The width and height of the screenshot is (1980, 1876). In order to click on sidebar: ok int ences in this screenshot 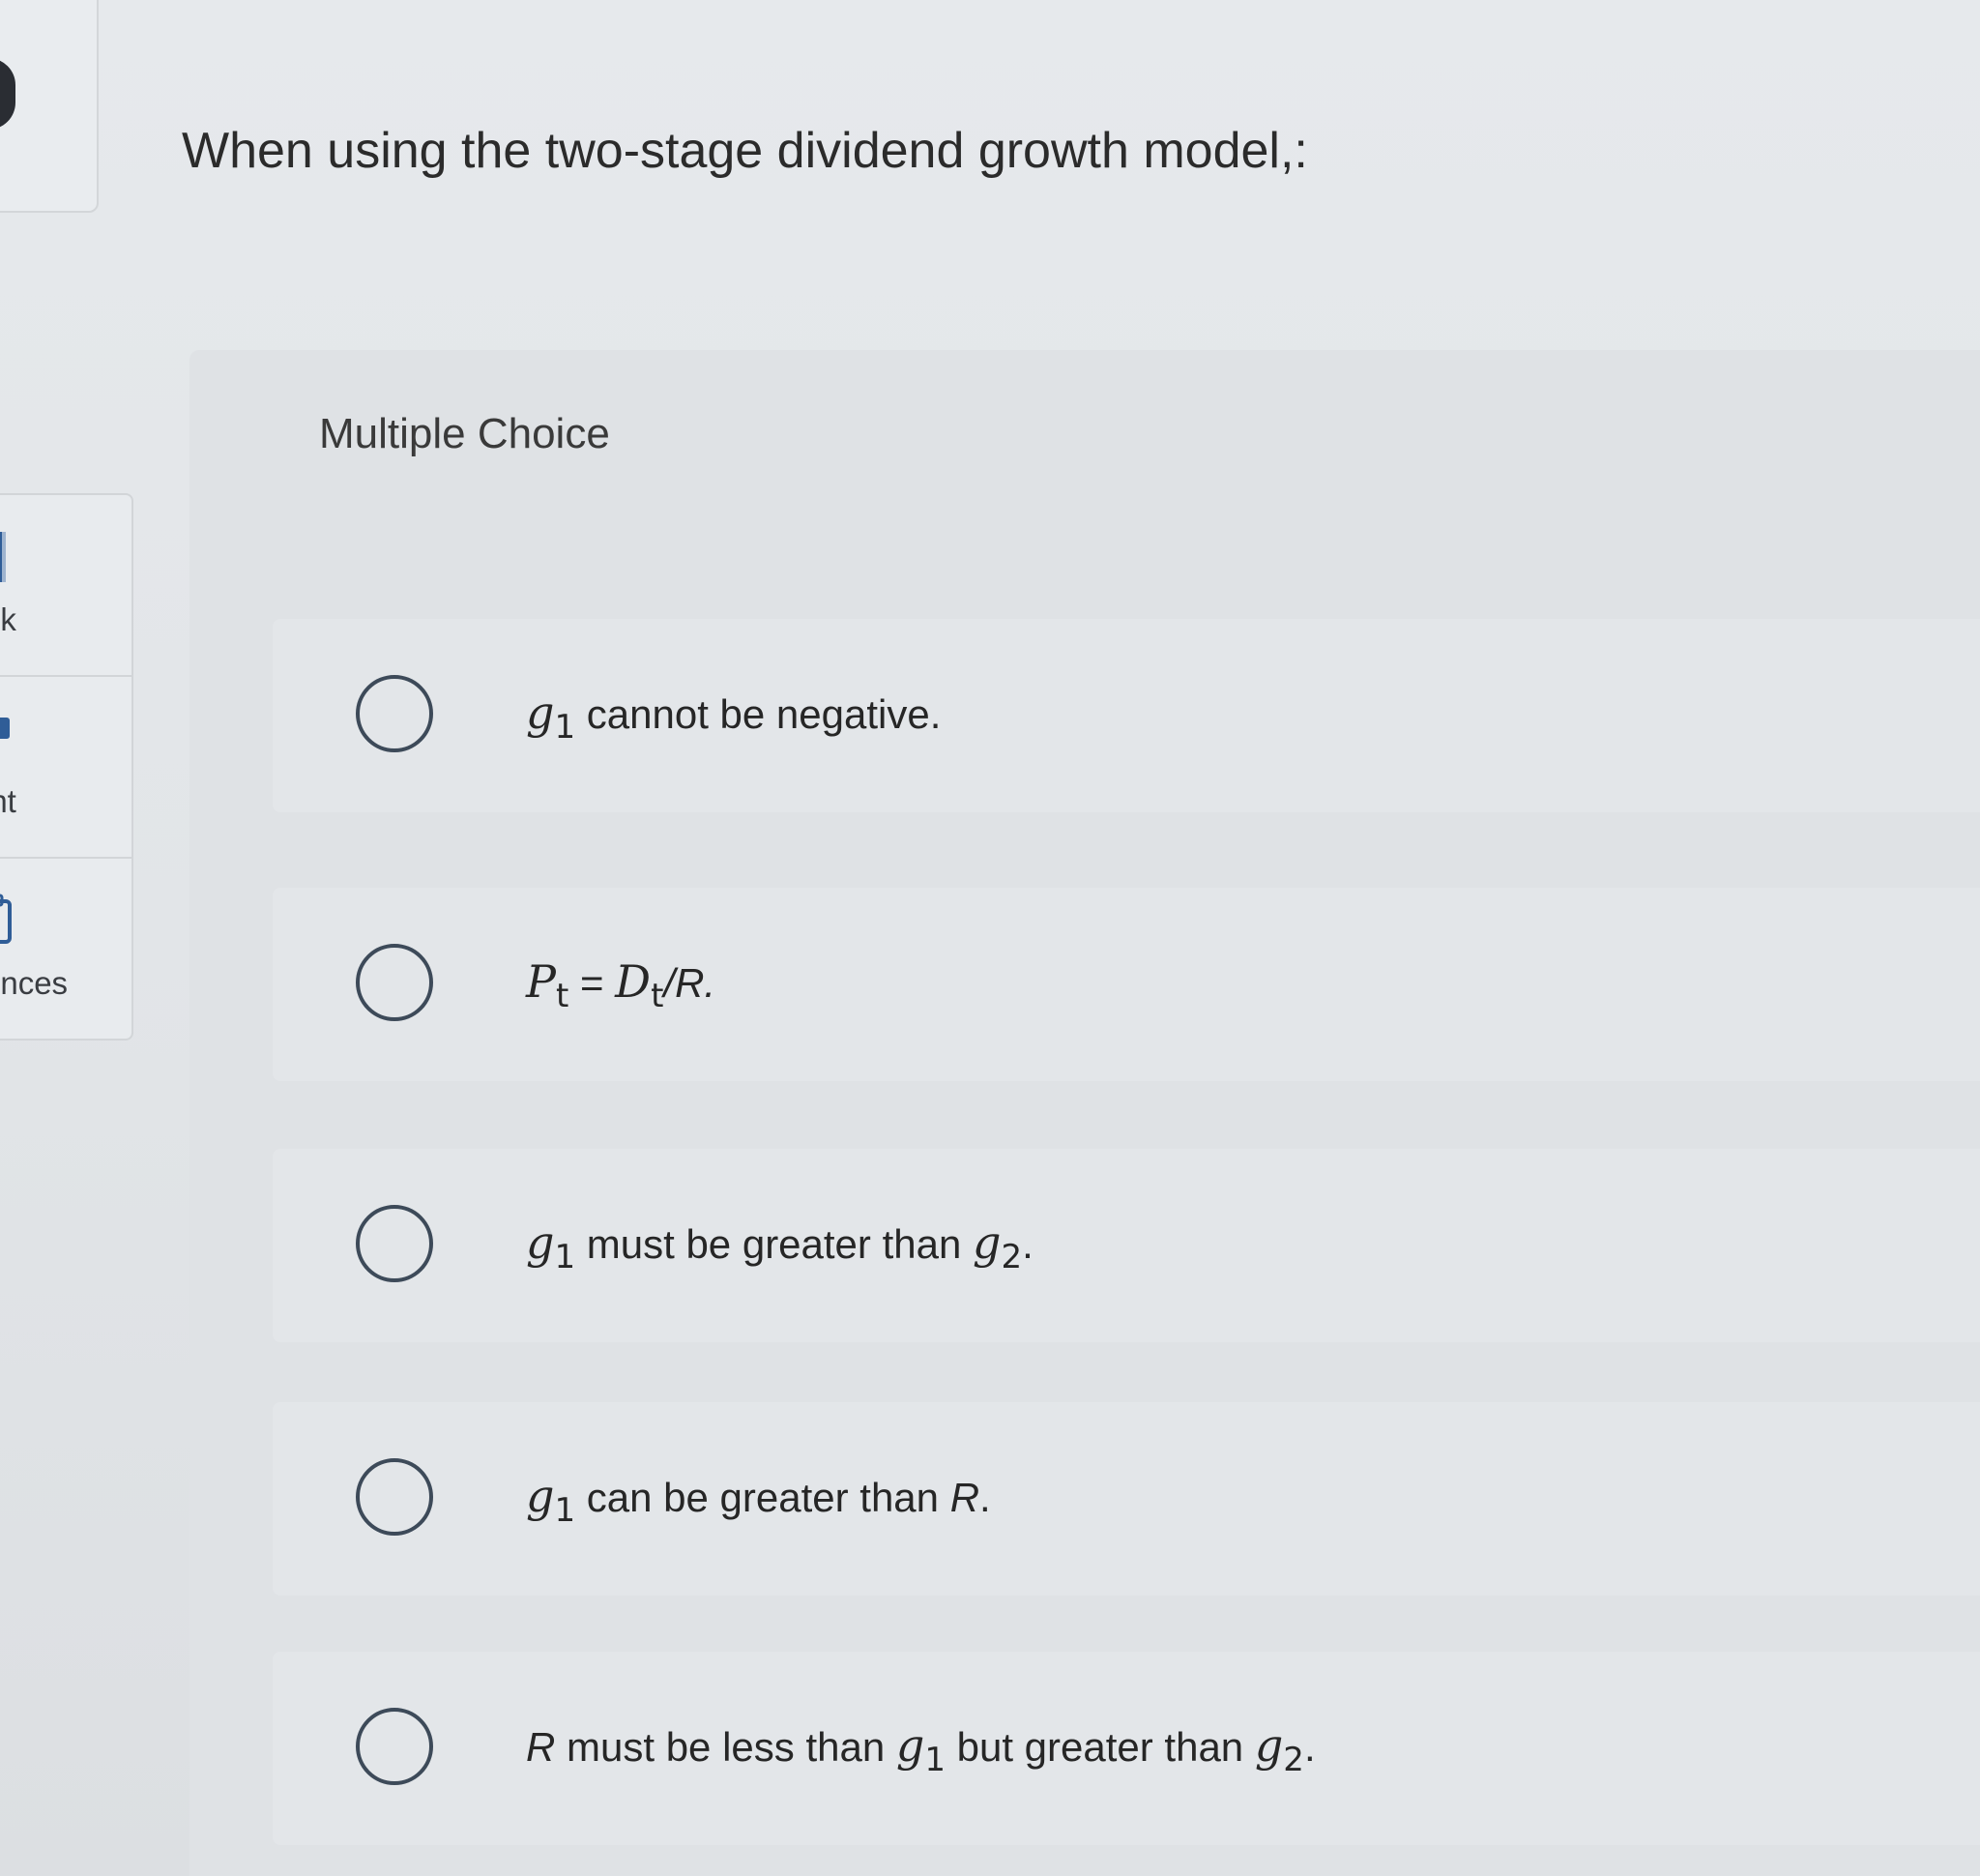, I will do `click(67, 938)`.